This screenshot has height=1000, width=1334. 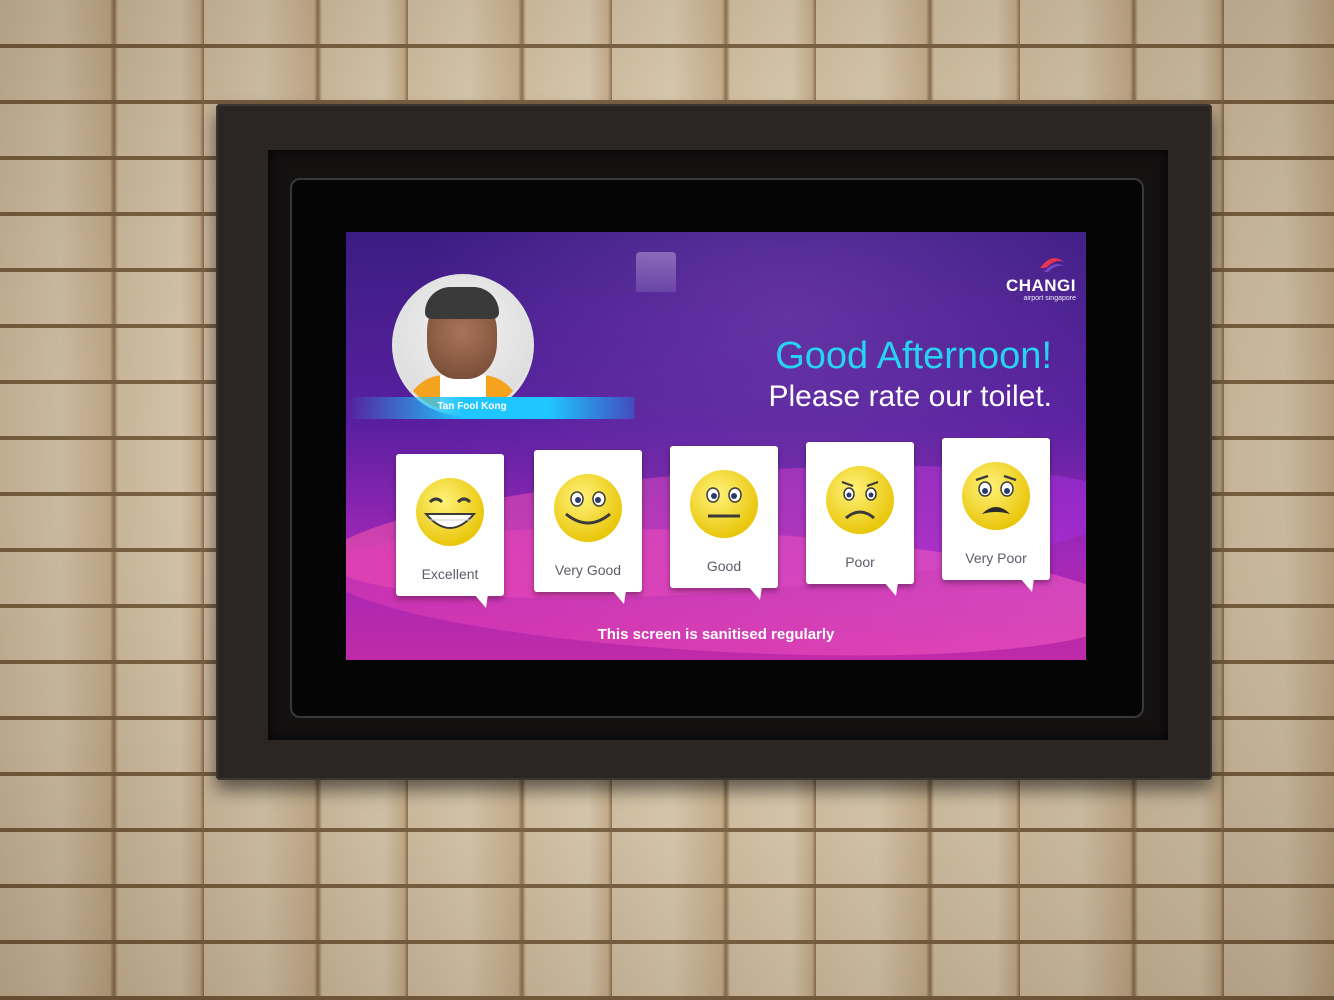 What do you see at coordinates (463, 345) in the screenshot?
I see `attendant-photo` at bounding box center [463, 345].